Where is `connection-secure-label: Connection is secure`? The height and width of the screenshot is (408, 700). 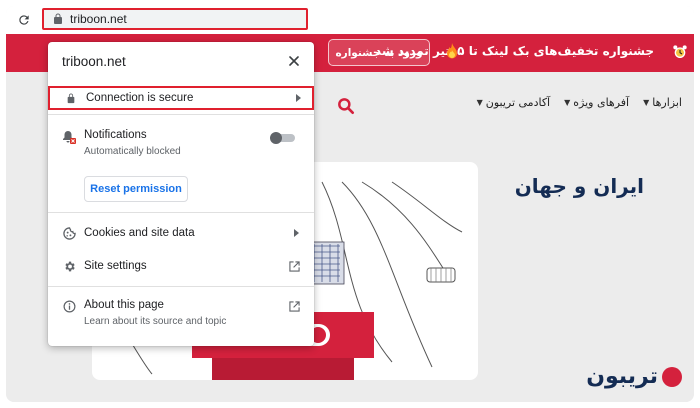 connection-secure-label: Connection is secure is located at coordinates (140, 98).